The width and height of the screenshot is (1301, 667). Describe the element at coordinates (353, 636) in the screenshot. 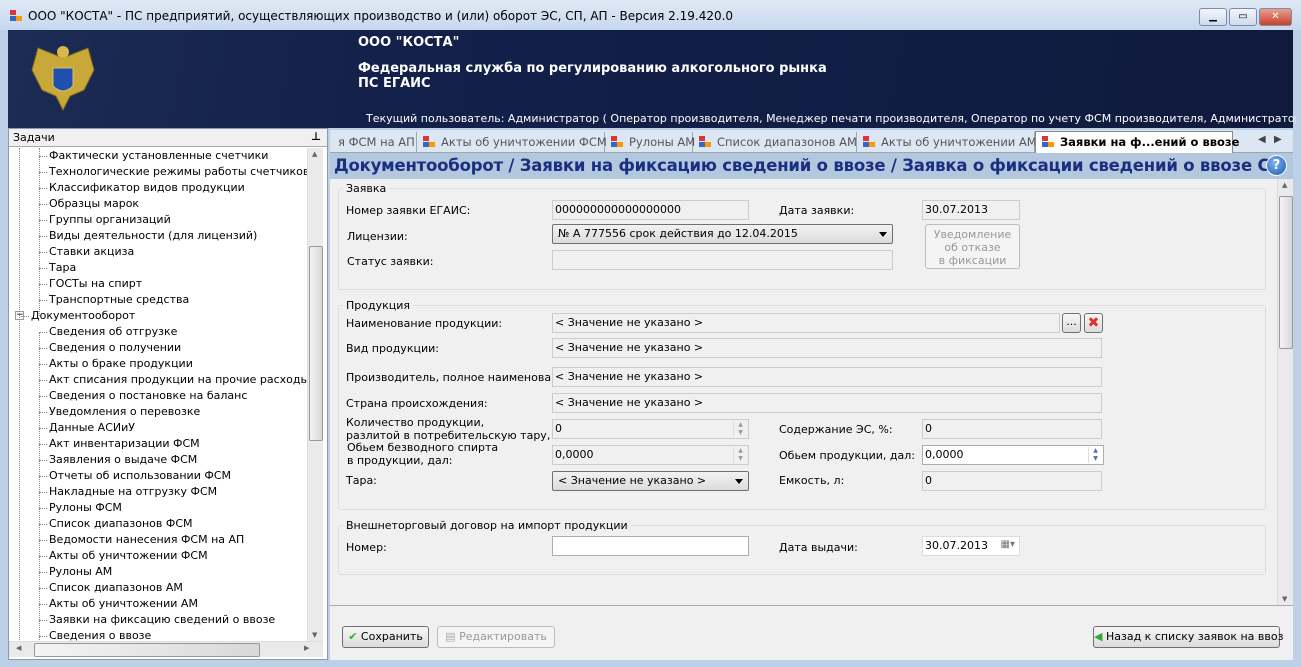

I see `checkmark-icon: ✔` at that location.